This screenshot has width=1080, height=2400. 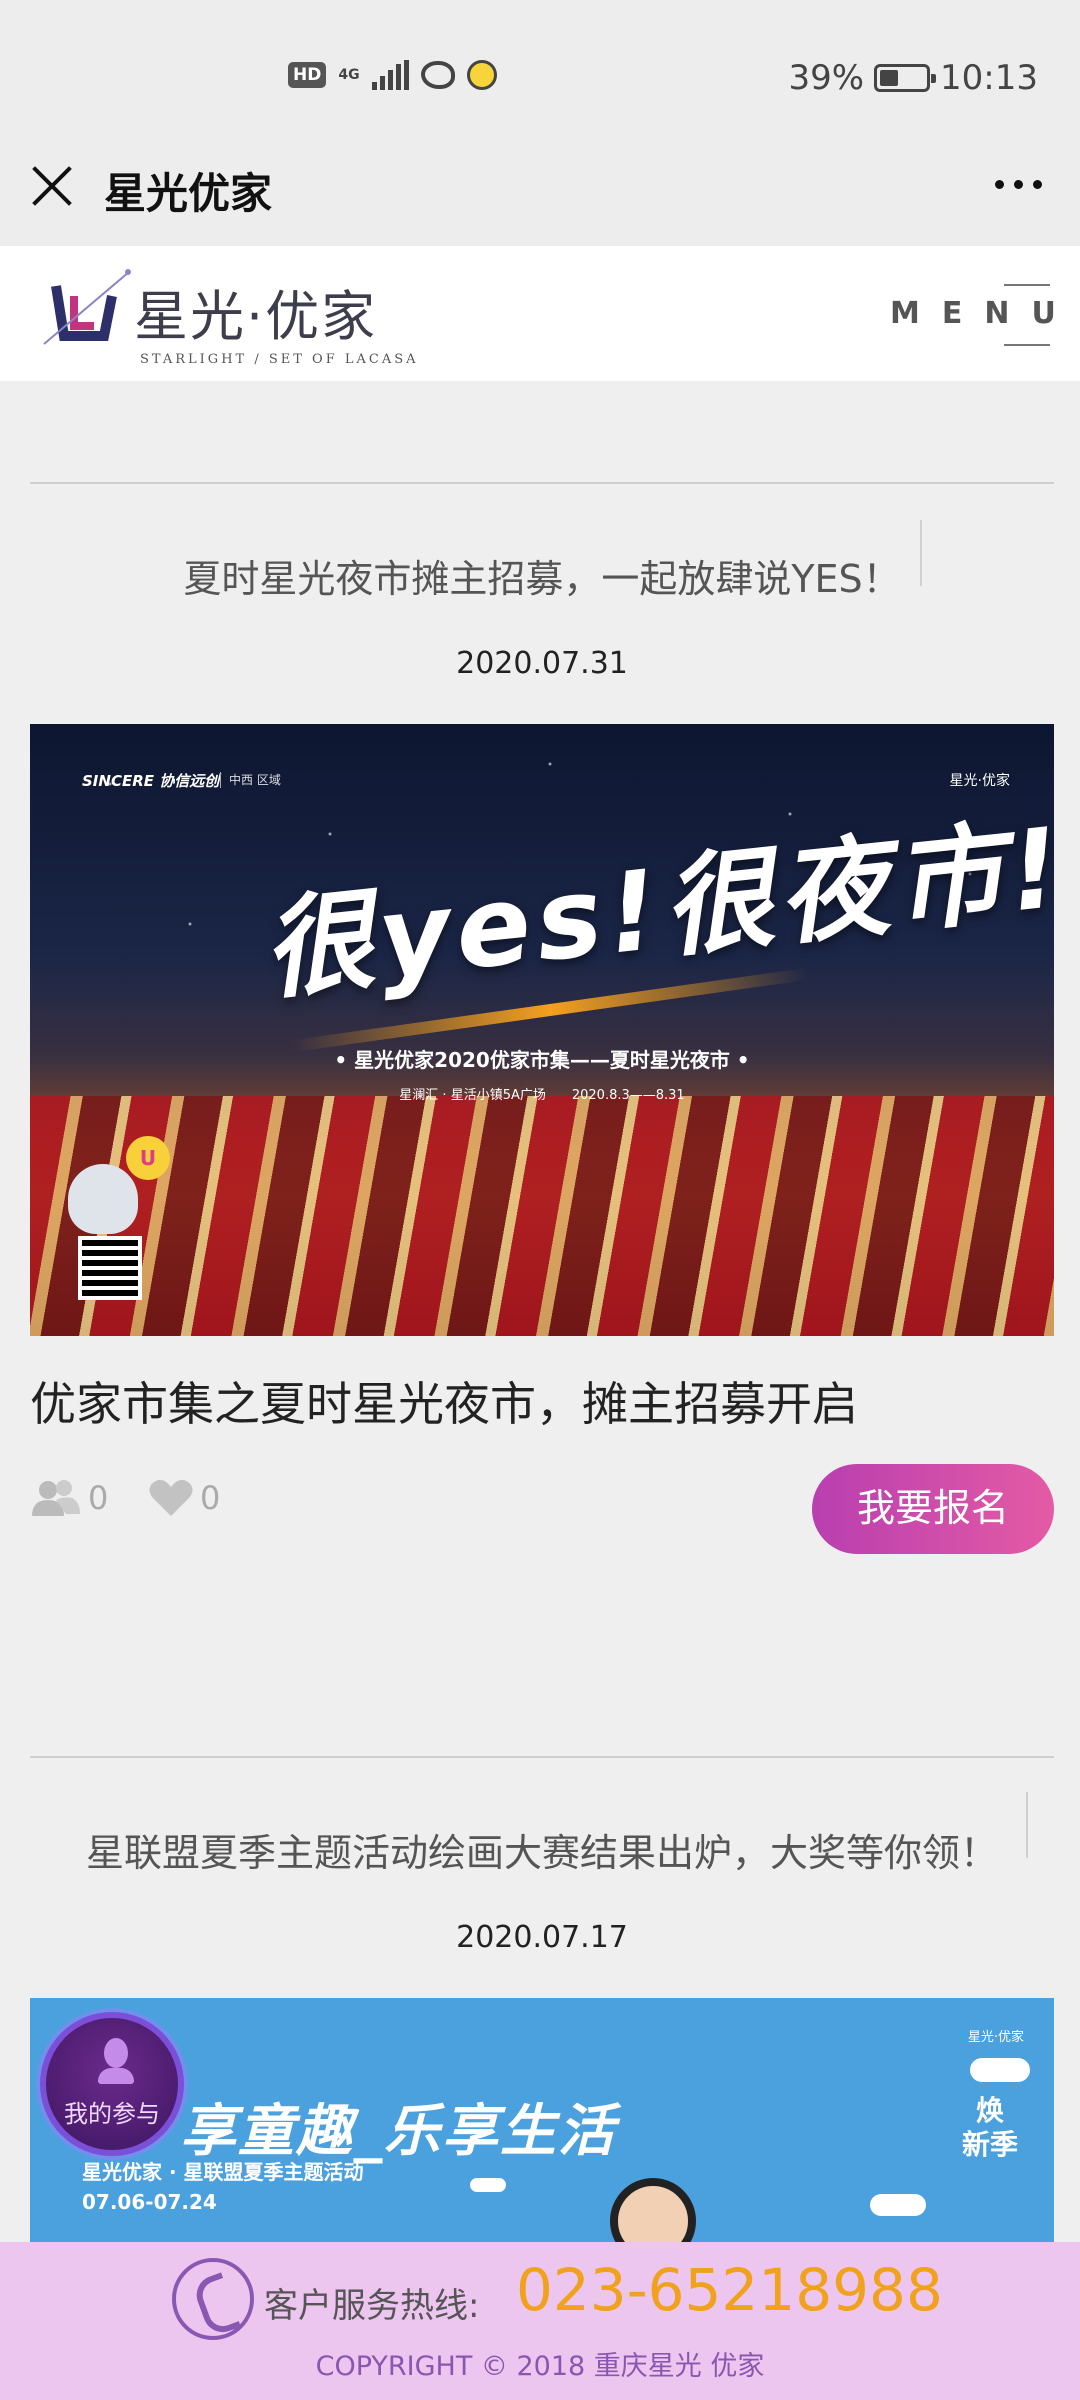 What do you see at coordinates (116, 2061) in the screenshot?
I see `person-icon` at bounding box center [116, 2061].